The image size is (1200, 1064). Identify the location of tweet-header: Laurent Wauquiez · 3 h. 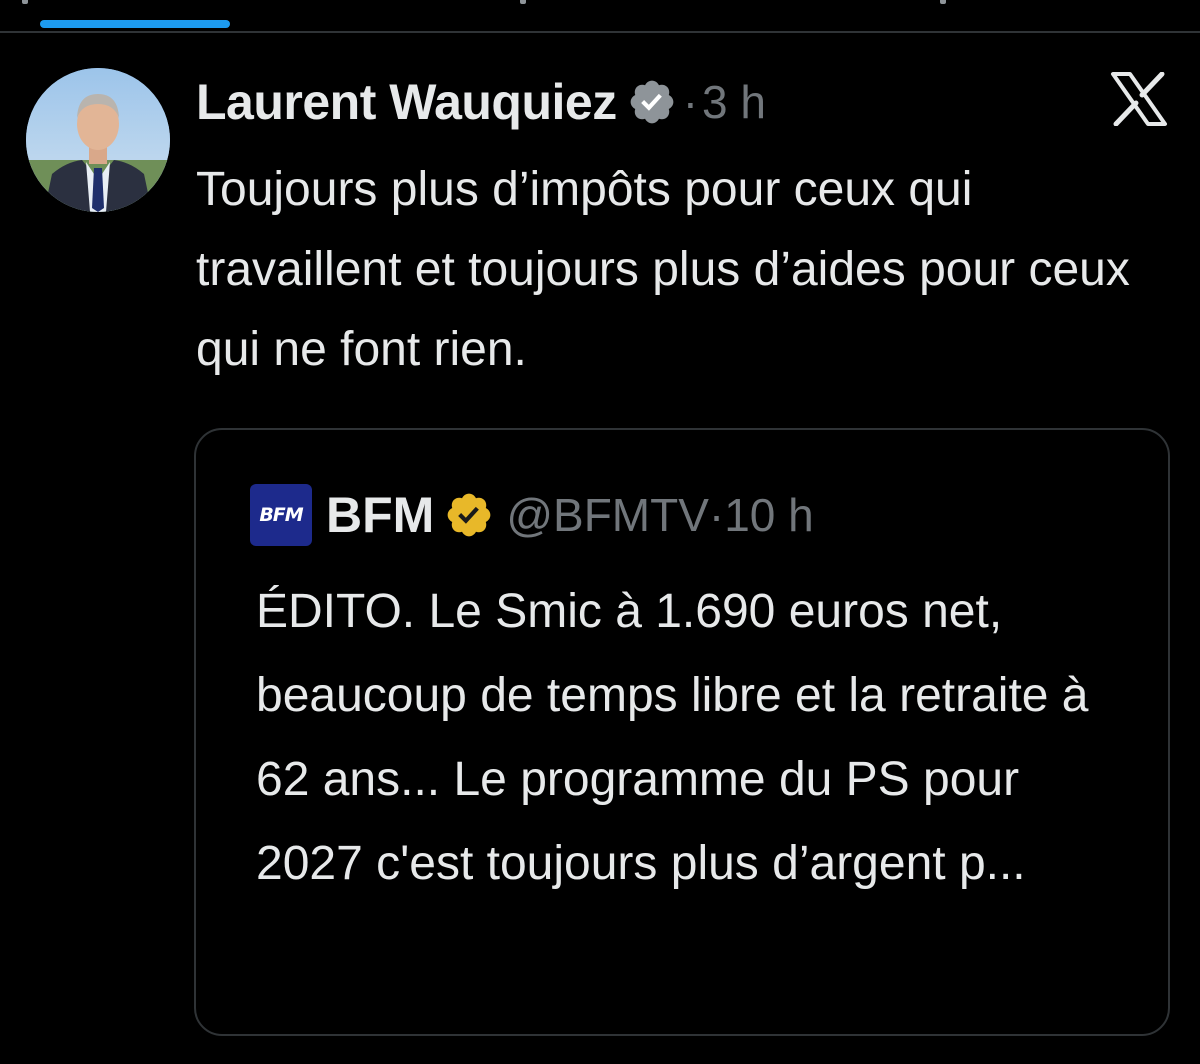
(481, 102).